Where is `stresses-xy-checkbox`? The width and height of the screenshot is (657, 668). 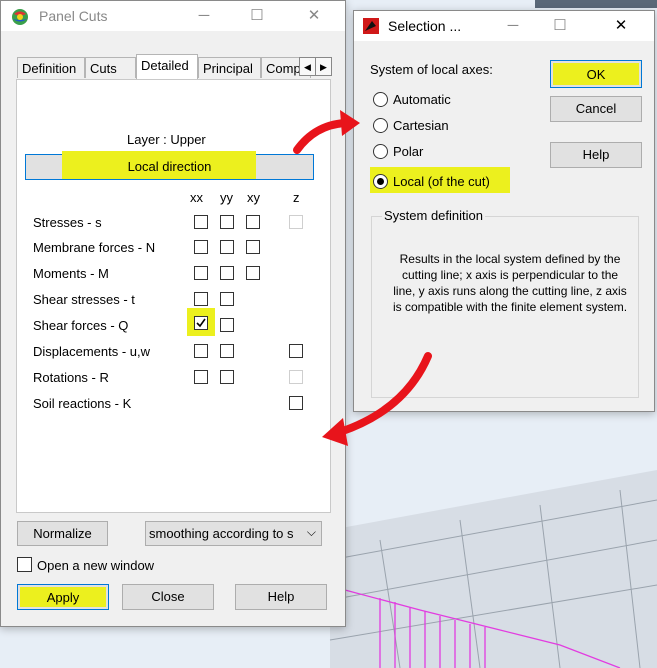
stresses-xy-checkbox is located at coordinates (253, 222).